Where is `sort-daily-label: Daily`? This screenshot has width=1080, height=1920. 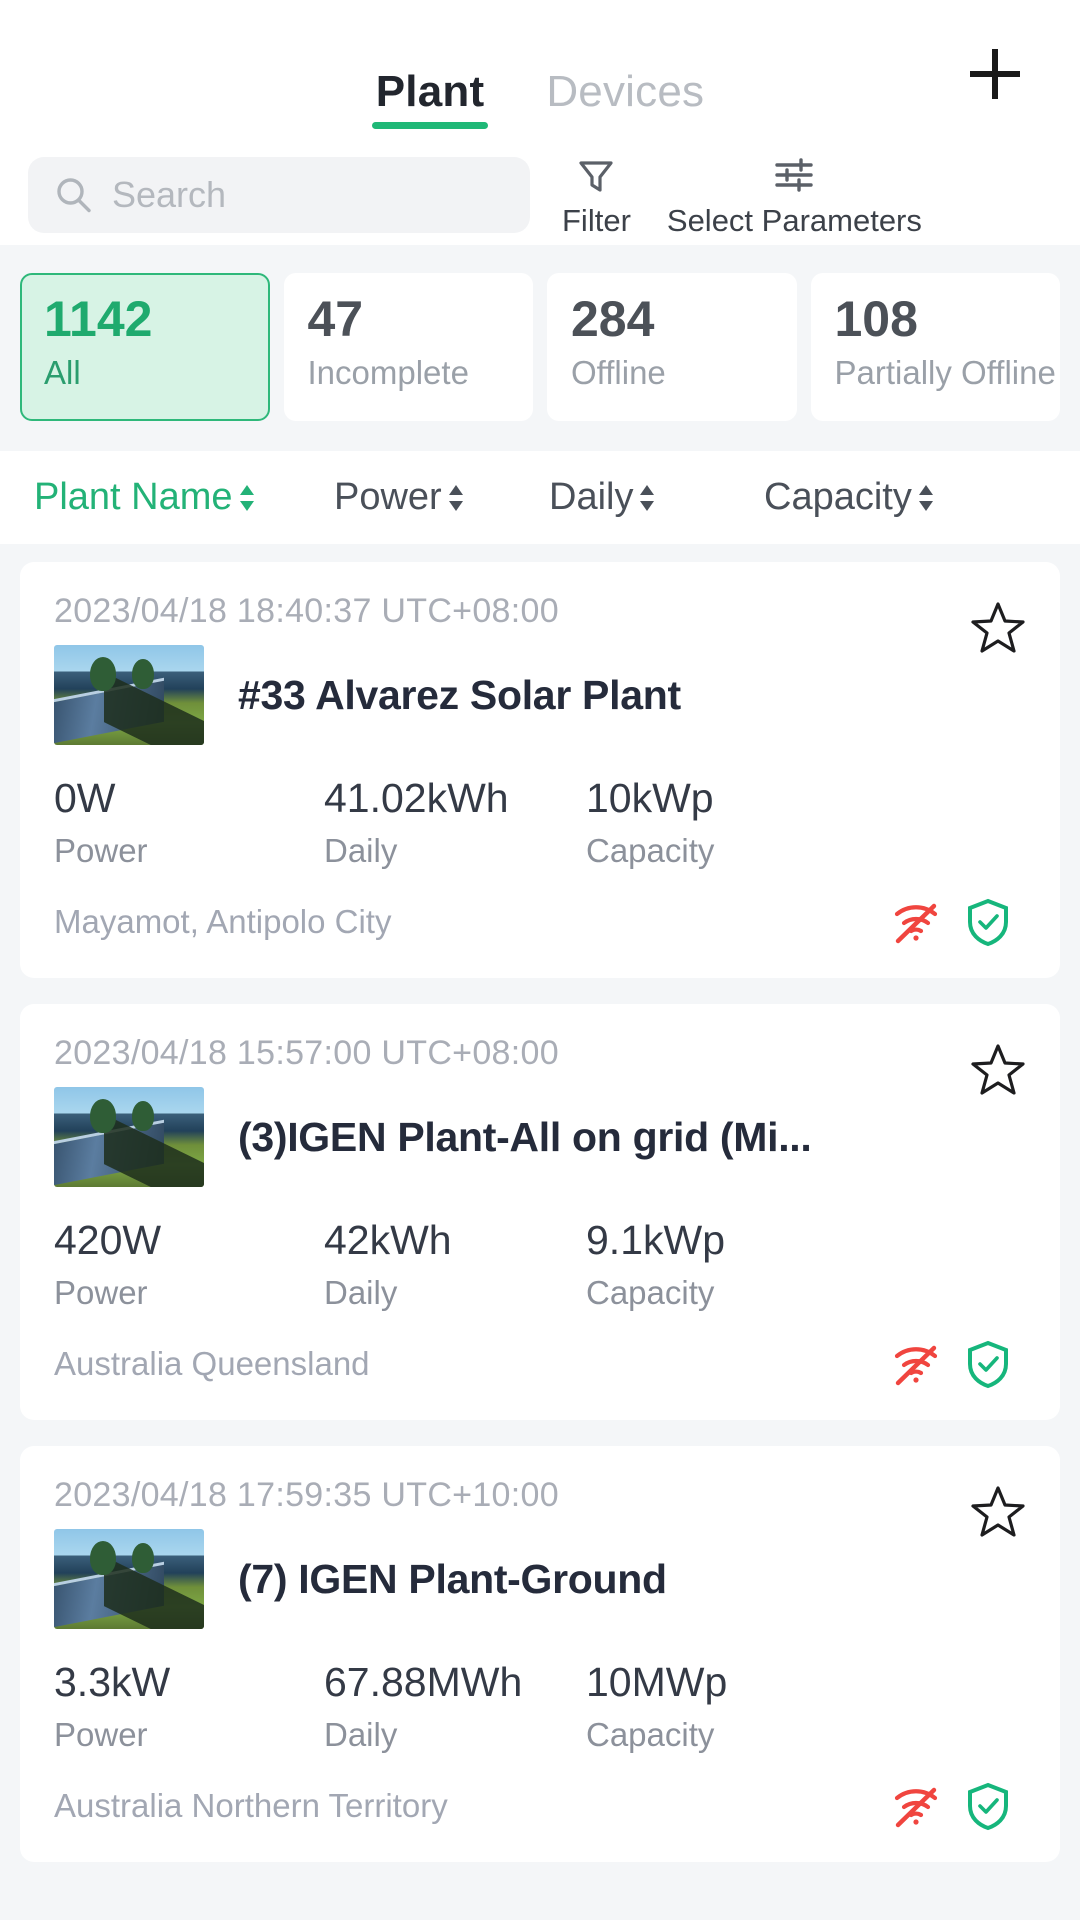
sort-daily-label: Daily is located at coordinates (591, 497).